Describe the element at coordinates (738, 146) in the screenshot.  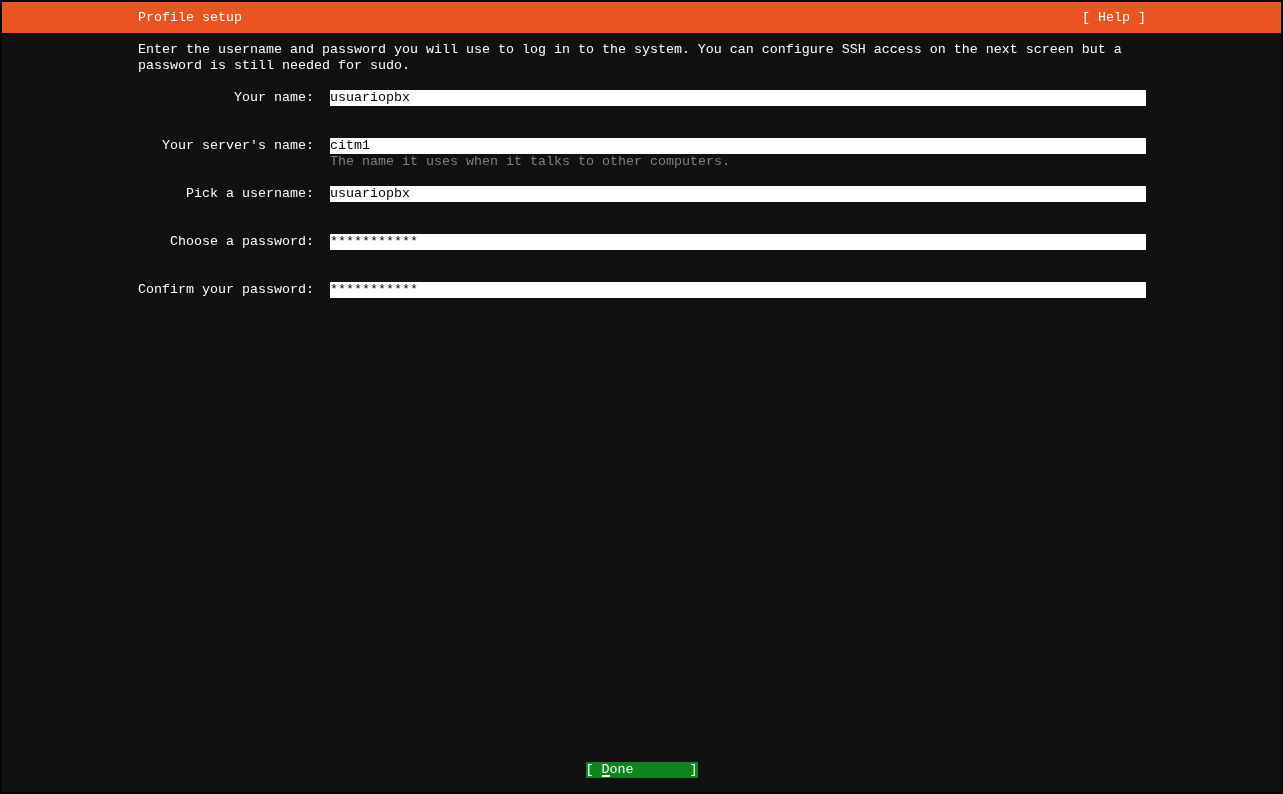
I see `input-field: citm1` at that location.